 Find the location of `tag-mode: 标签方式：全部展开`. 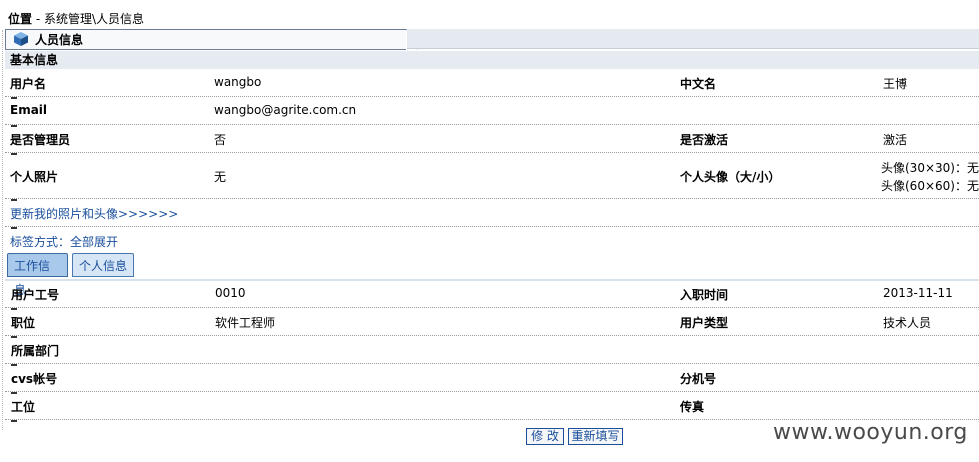

tag-mode: 标签方式：全部展开 is located at coordinates (64, 241).